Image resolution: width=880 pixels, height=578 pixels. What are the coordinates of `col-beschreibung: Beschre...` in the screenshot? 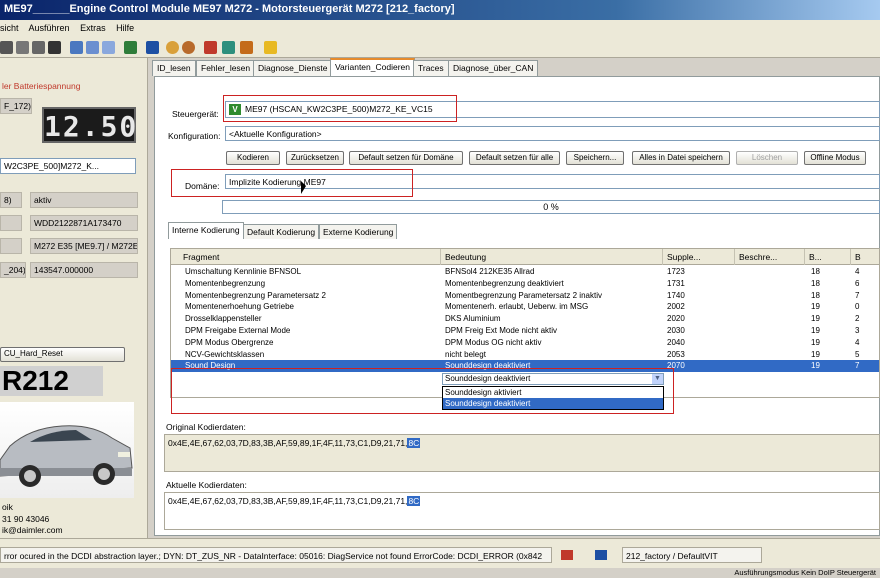 It's located at (770, 257).